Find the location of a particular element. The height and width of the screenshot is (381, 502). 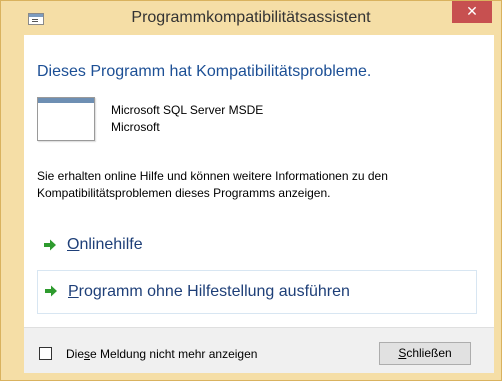

window-close-button: ✕ is located at coordinates (472, 12).